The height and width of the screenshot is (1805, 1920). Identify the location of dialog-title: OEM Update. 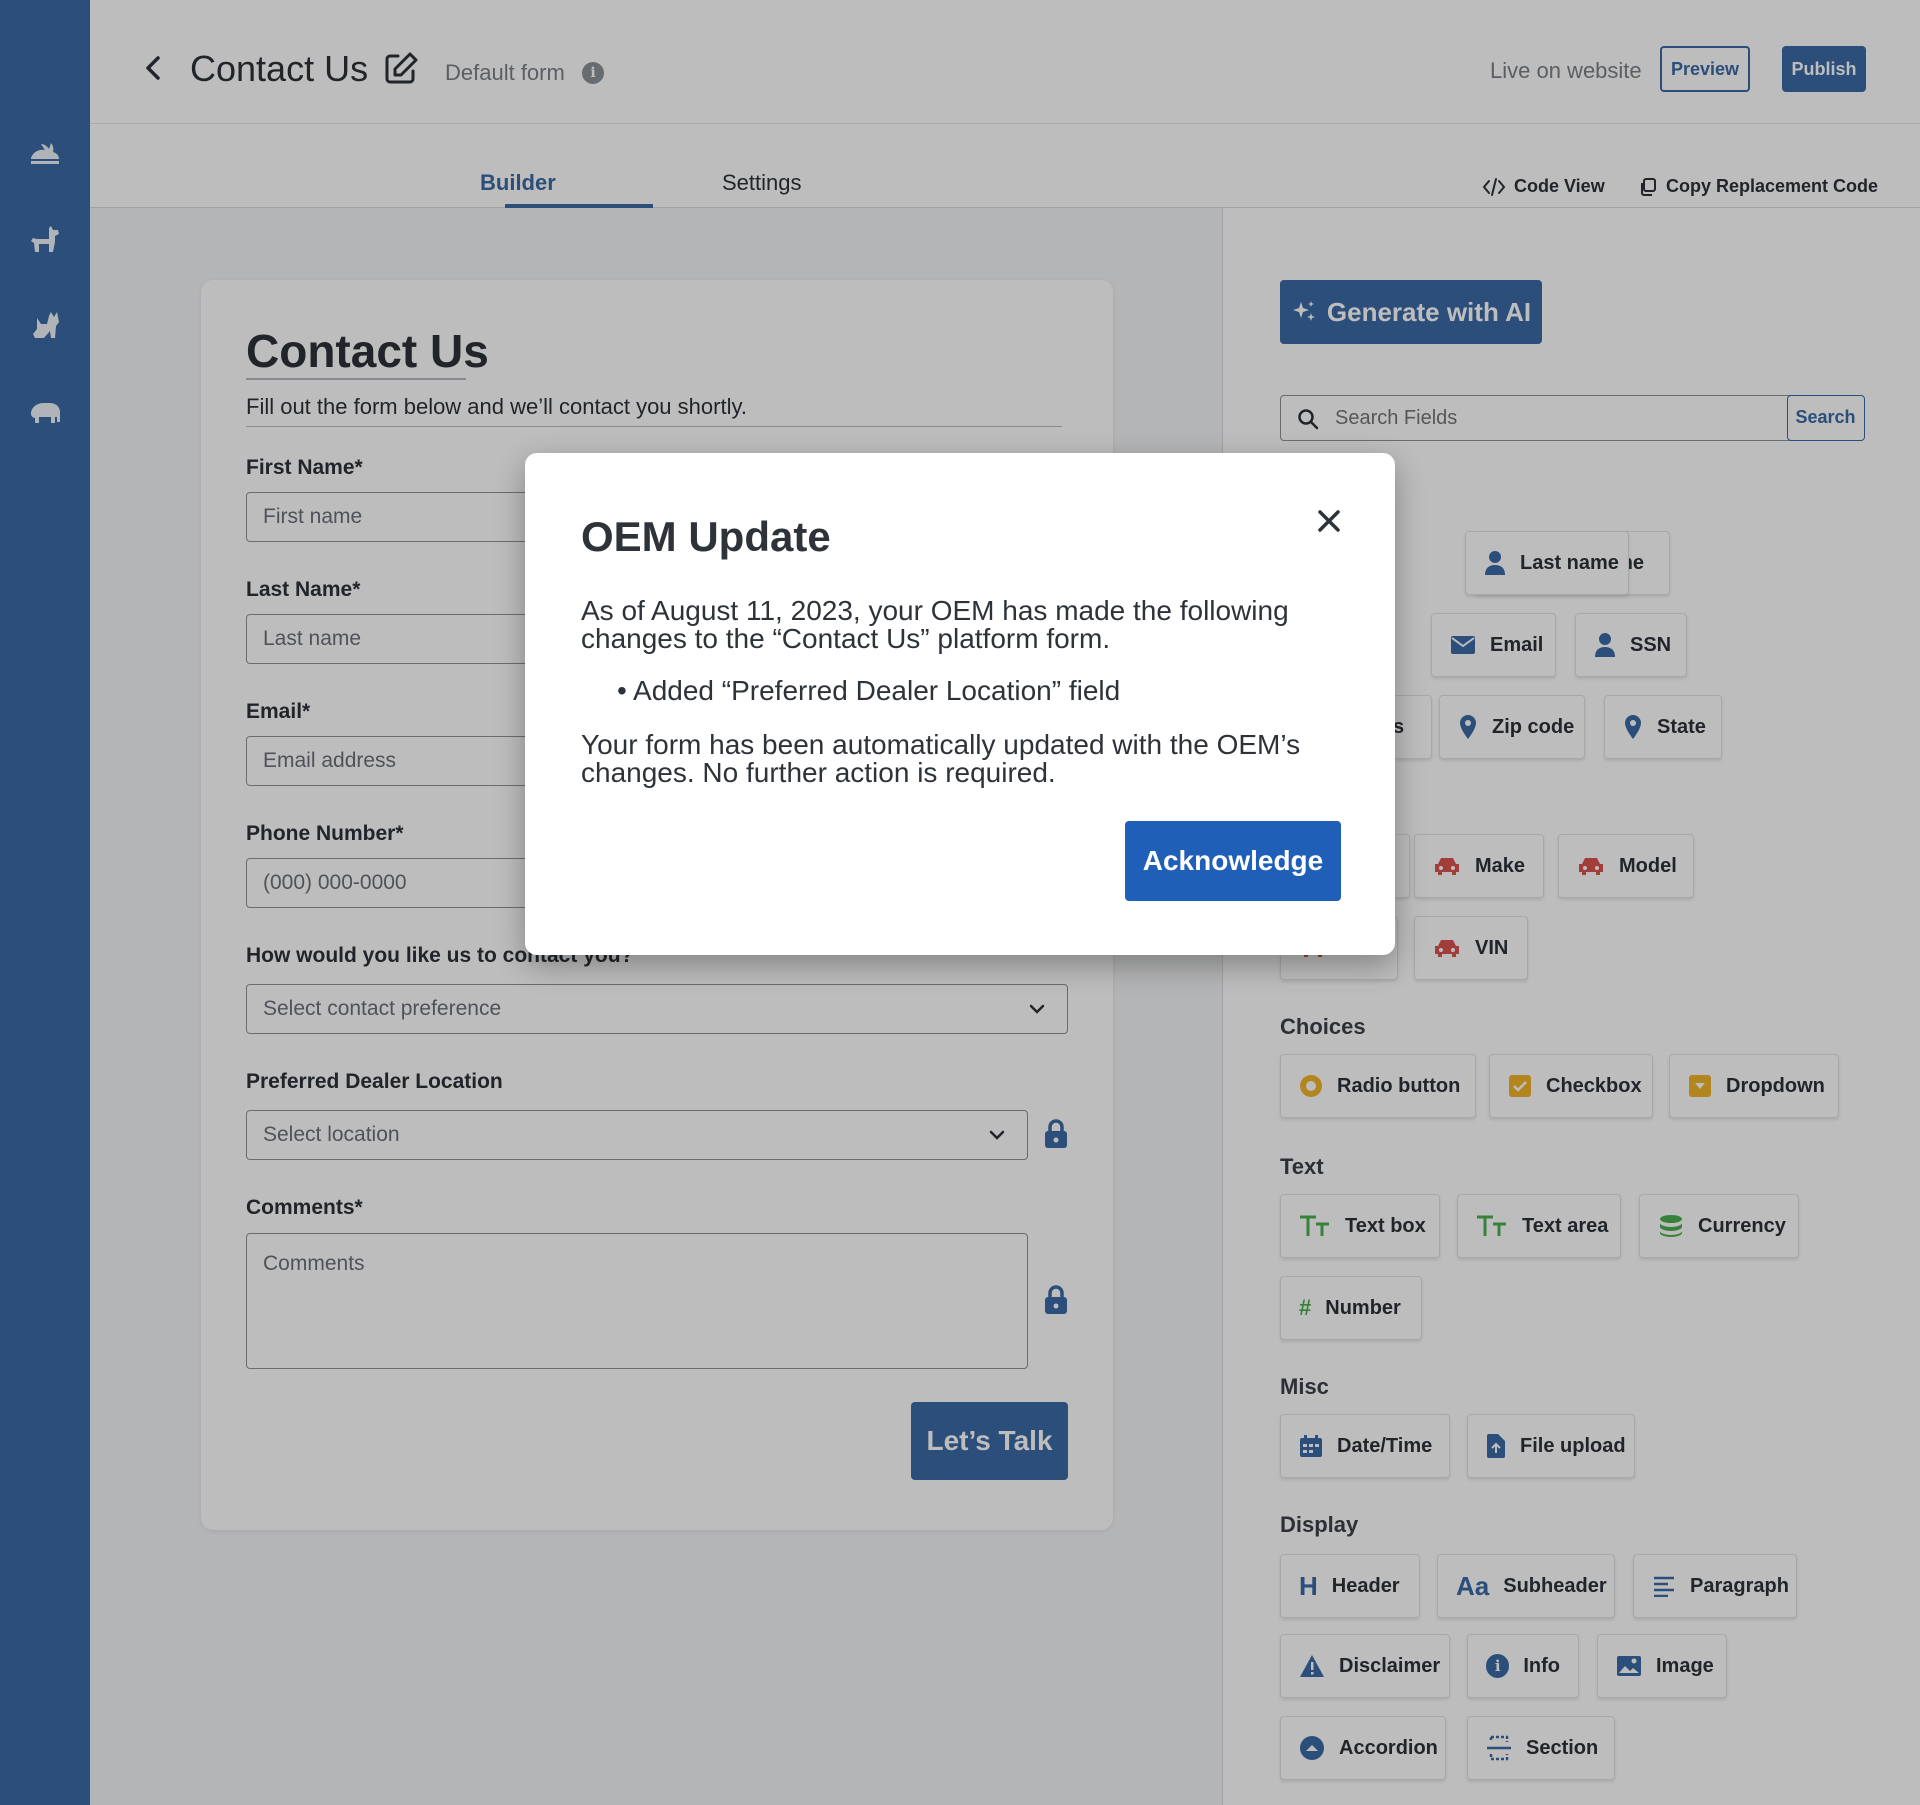
(706, 536).